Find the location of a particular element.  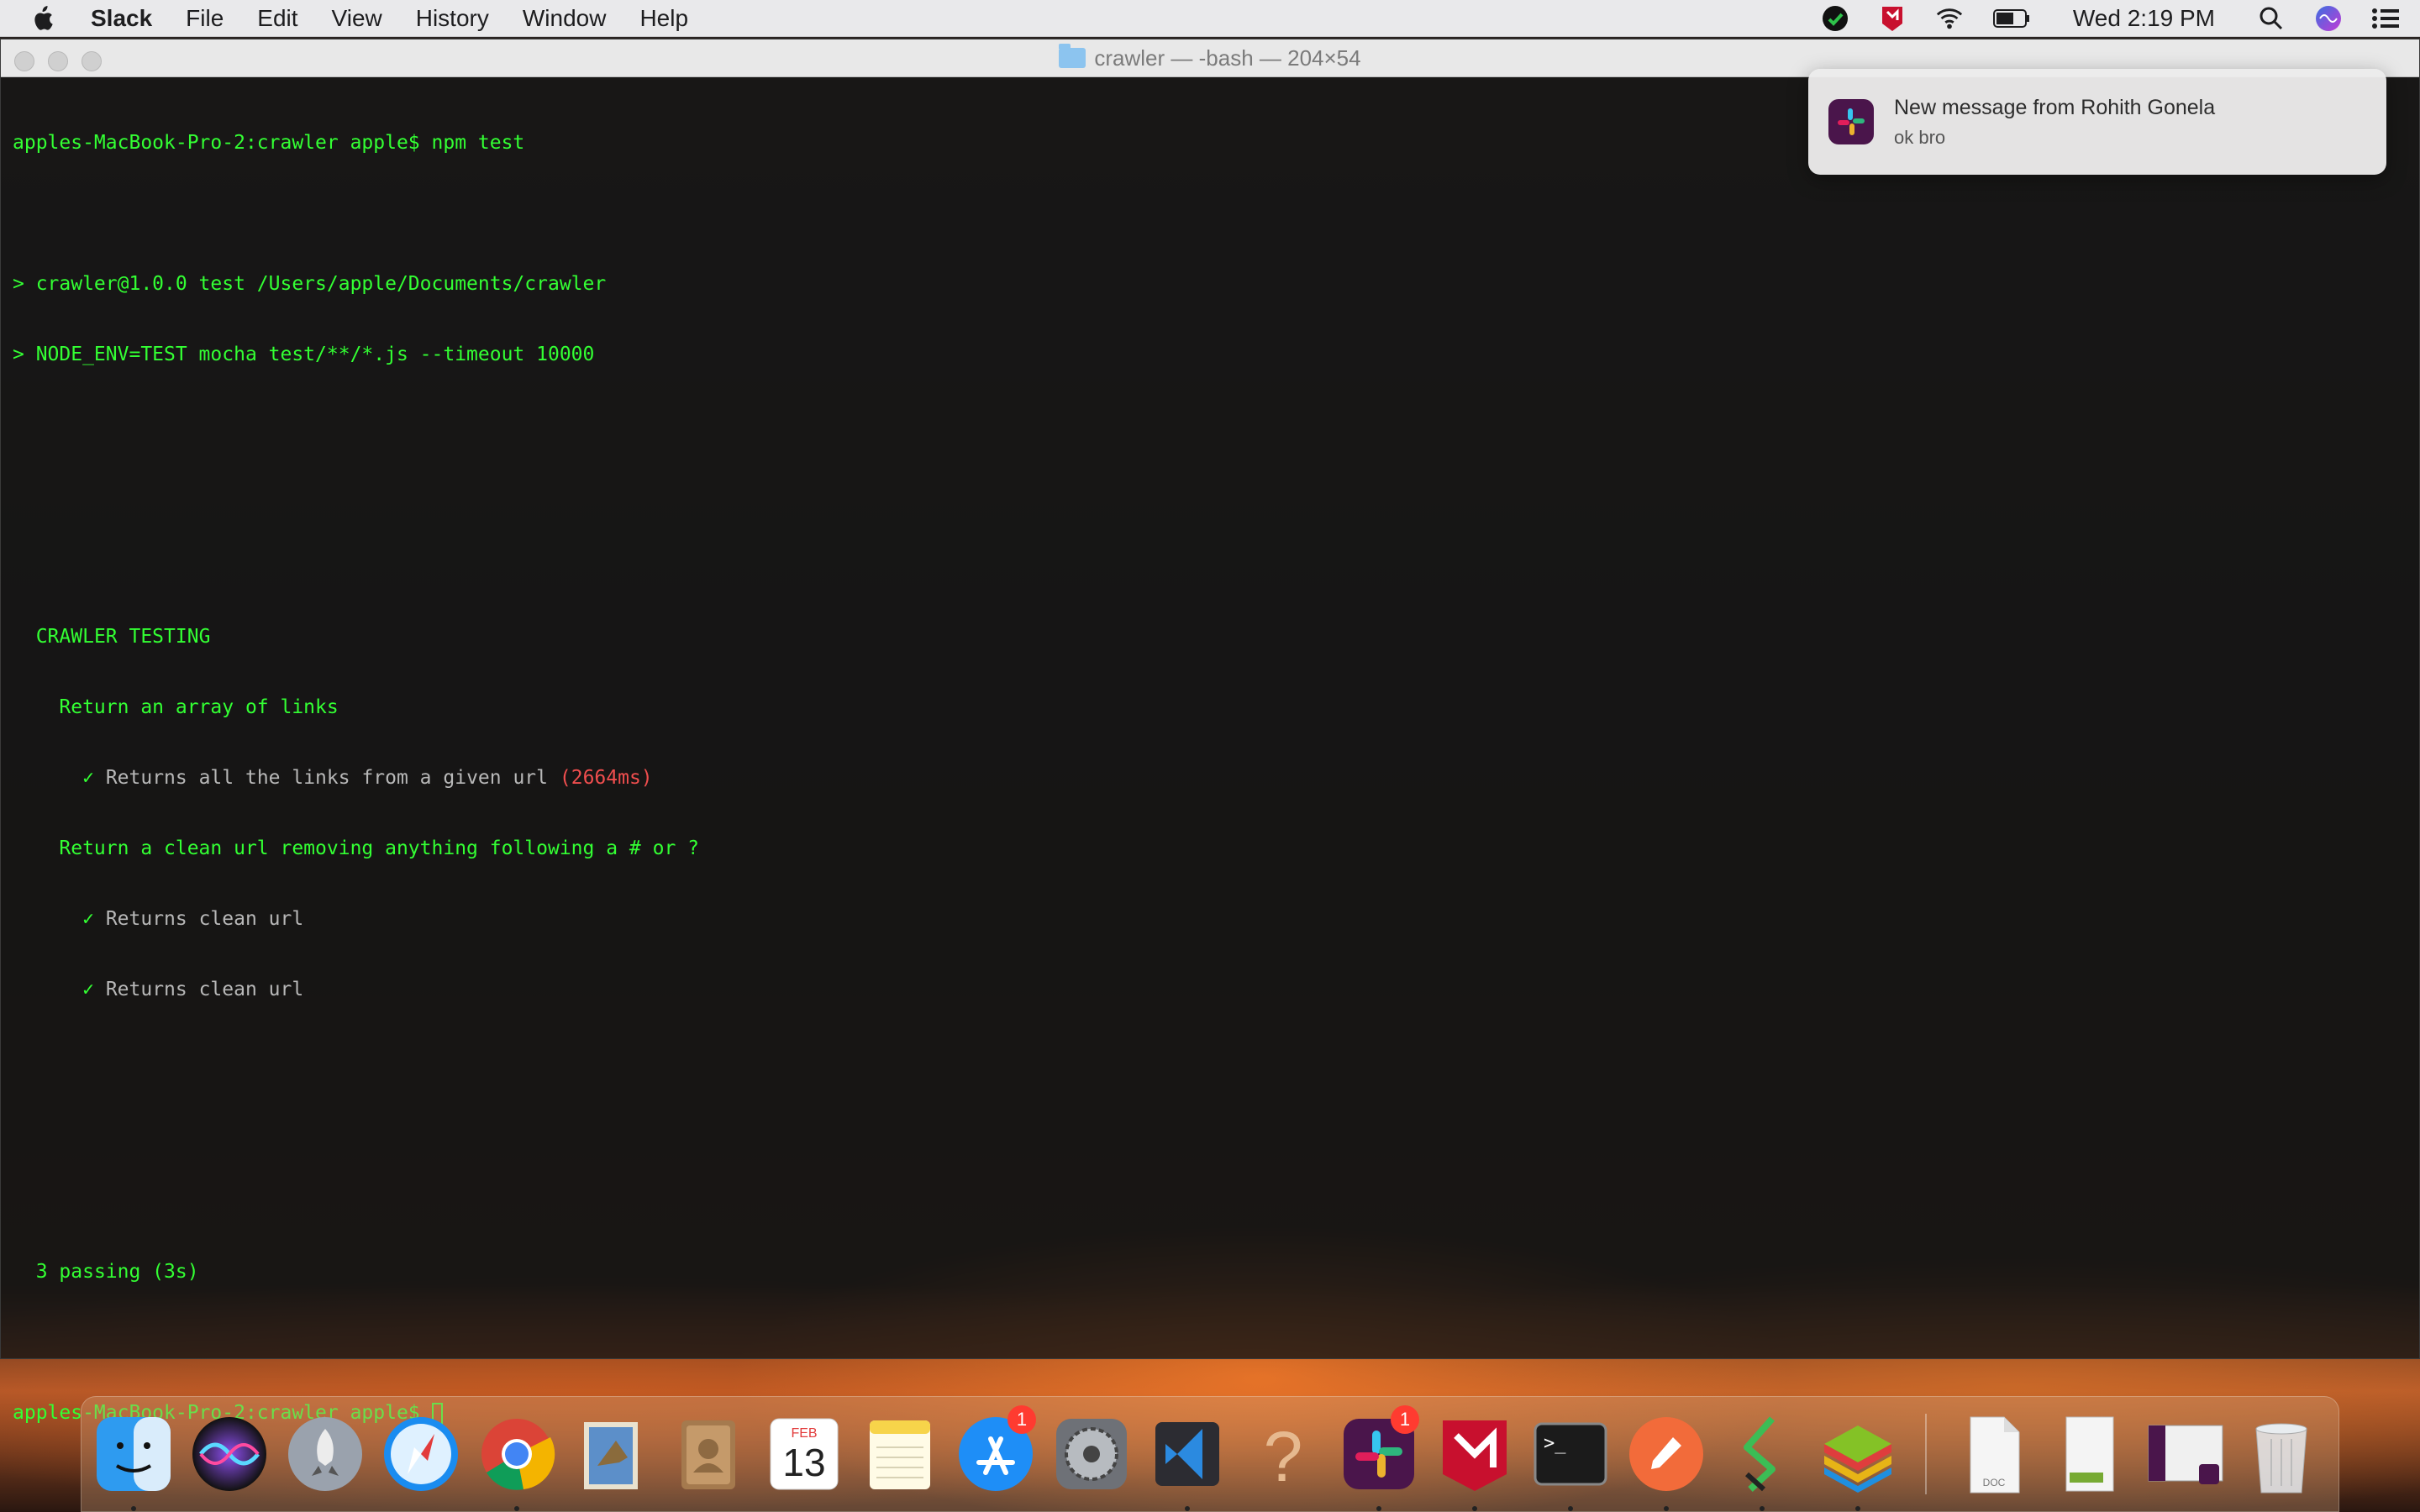

dock-document: DOC is located at coordinates (1994, 1454).